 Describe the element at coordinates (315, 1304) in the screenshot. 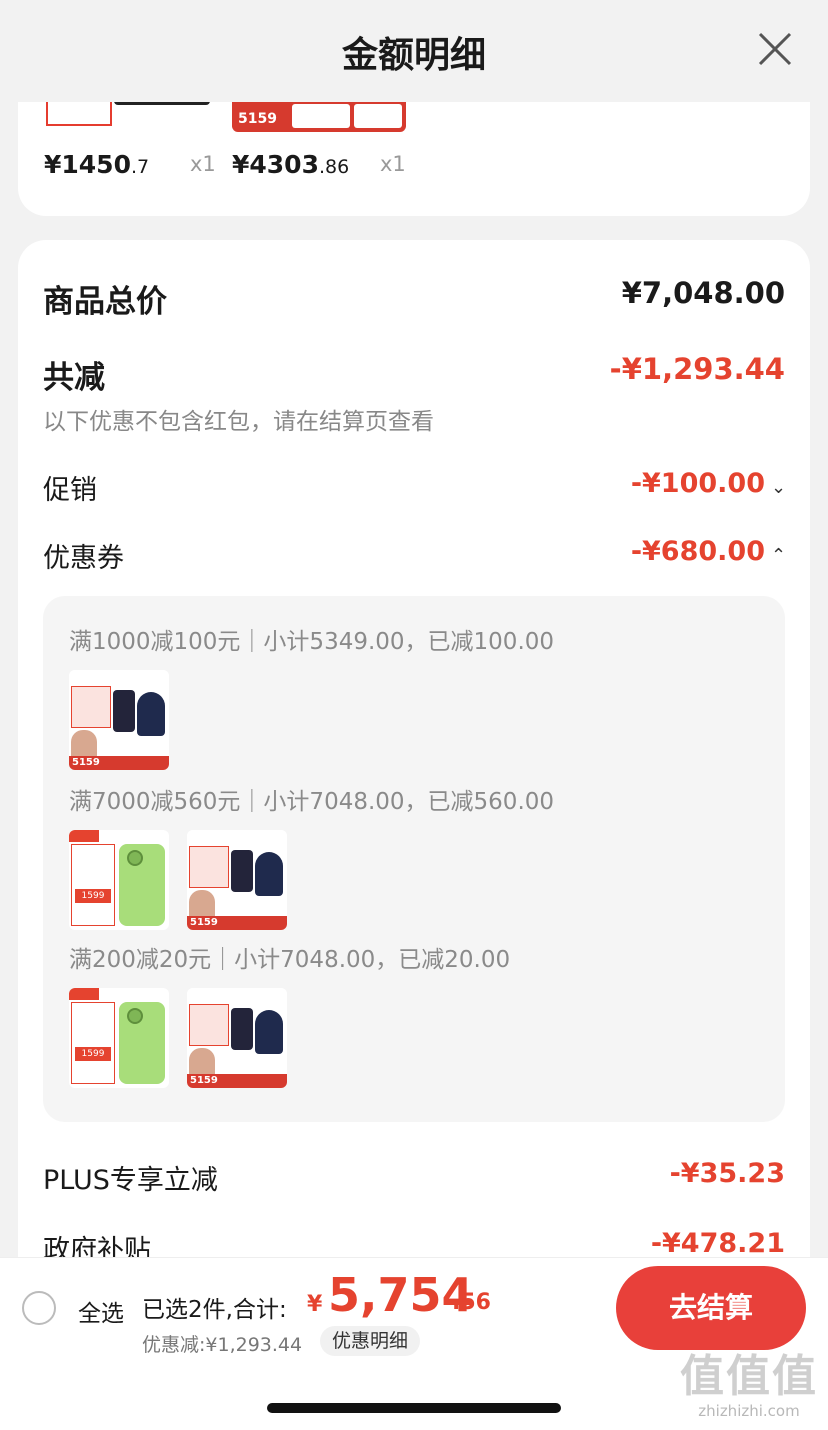

I see `total-currency: ¥` at that location.